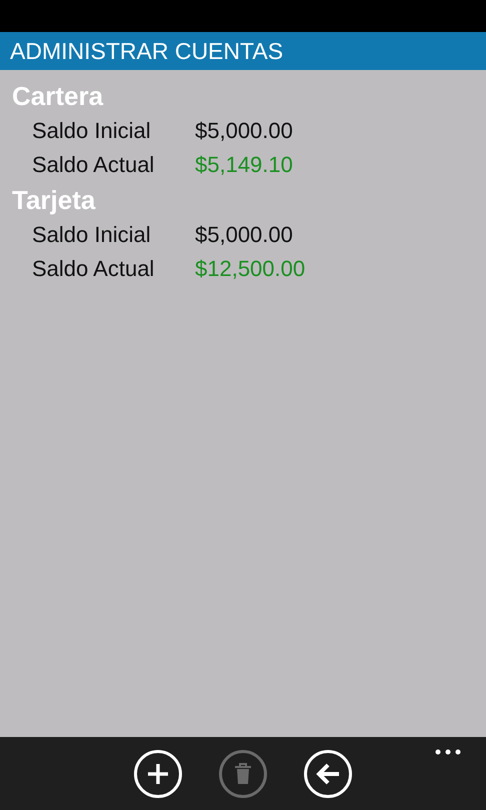 This screenshot has width=486, height=810. Describe the element at coordinates (58, 96) in the screenshot. I see `account-name: Cartera` at that location.